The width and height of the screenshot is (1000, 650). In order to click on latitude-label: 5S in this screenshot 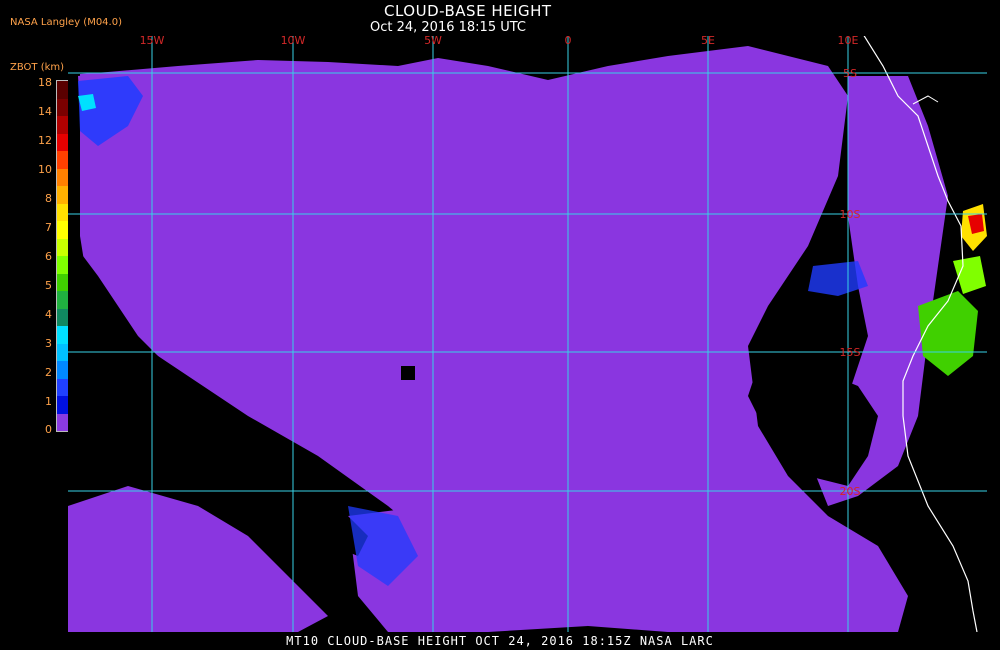, I will do `click(850, 73)`.